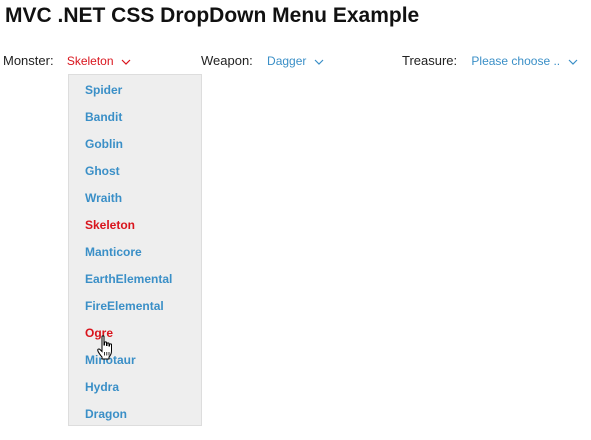  What do you see at coordinates (107, 348) in the screenshot?
I see `hand-pointer-icon` at bounding box center [107, 348].